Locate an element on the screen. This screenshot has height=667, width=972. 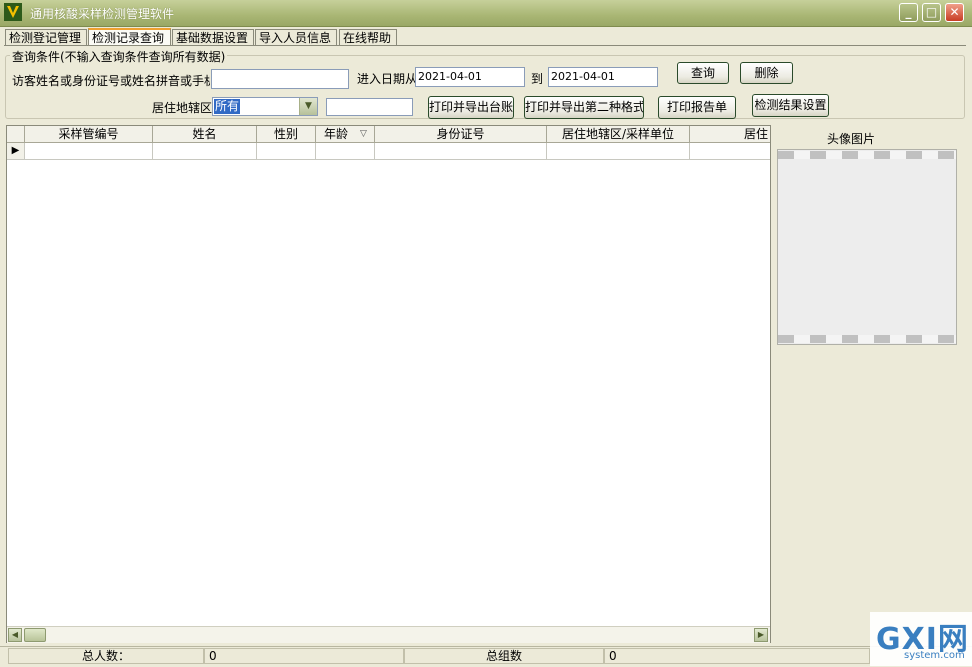
tab-online-help: 在线帮助 is located at coordinates (368, 37).